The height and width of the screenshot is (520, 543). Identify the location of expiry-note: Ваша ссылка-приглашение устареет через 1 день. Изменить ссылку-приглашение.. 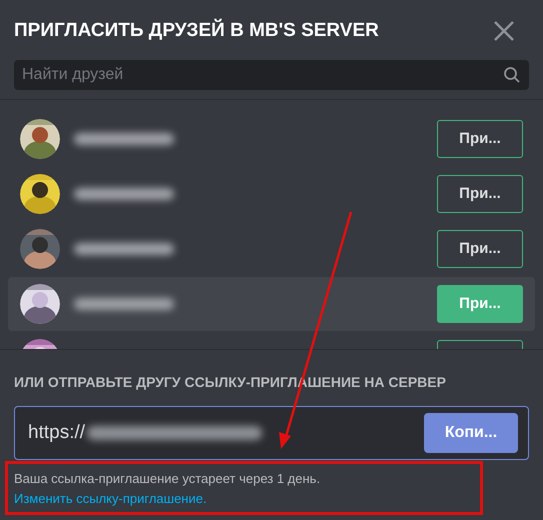
(168, 489).